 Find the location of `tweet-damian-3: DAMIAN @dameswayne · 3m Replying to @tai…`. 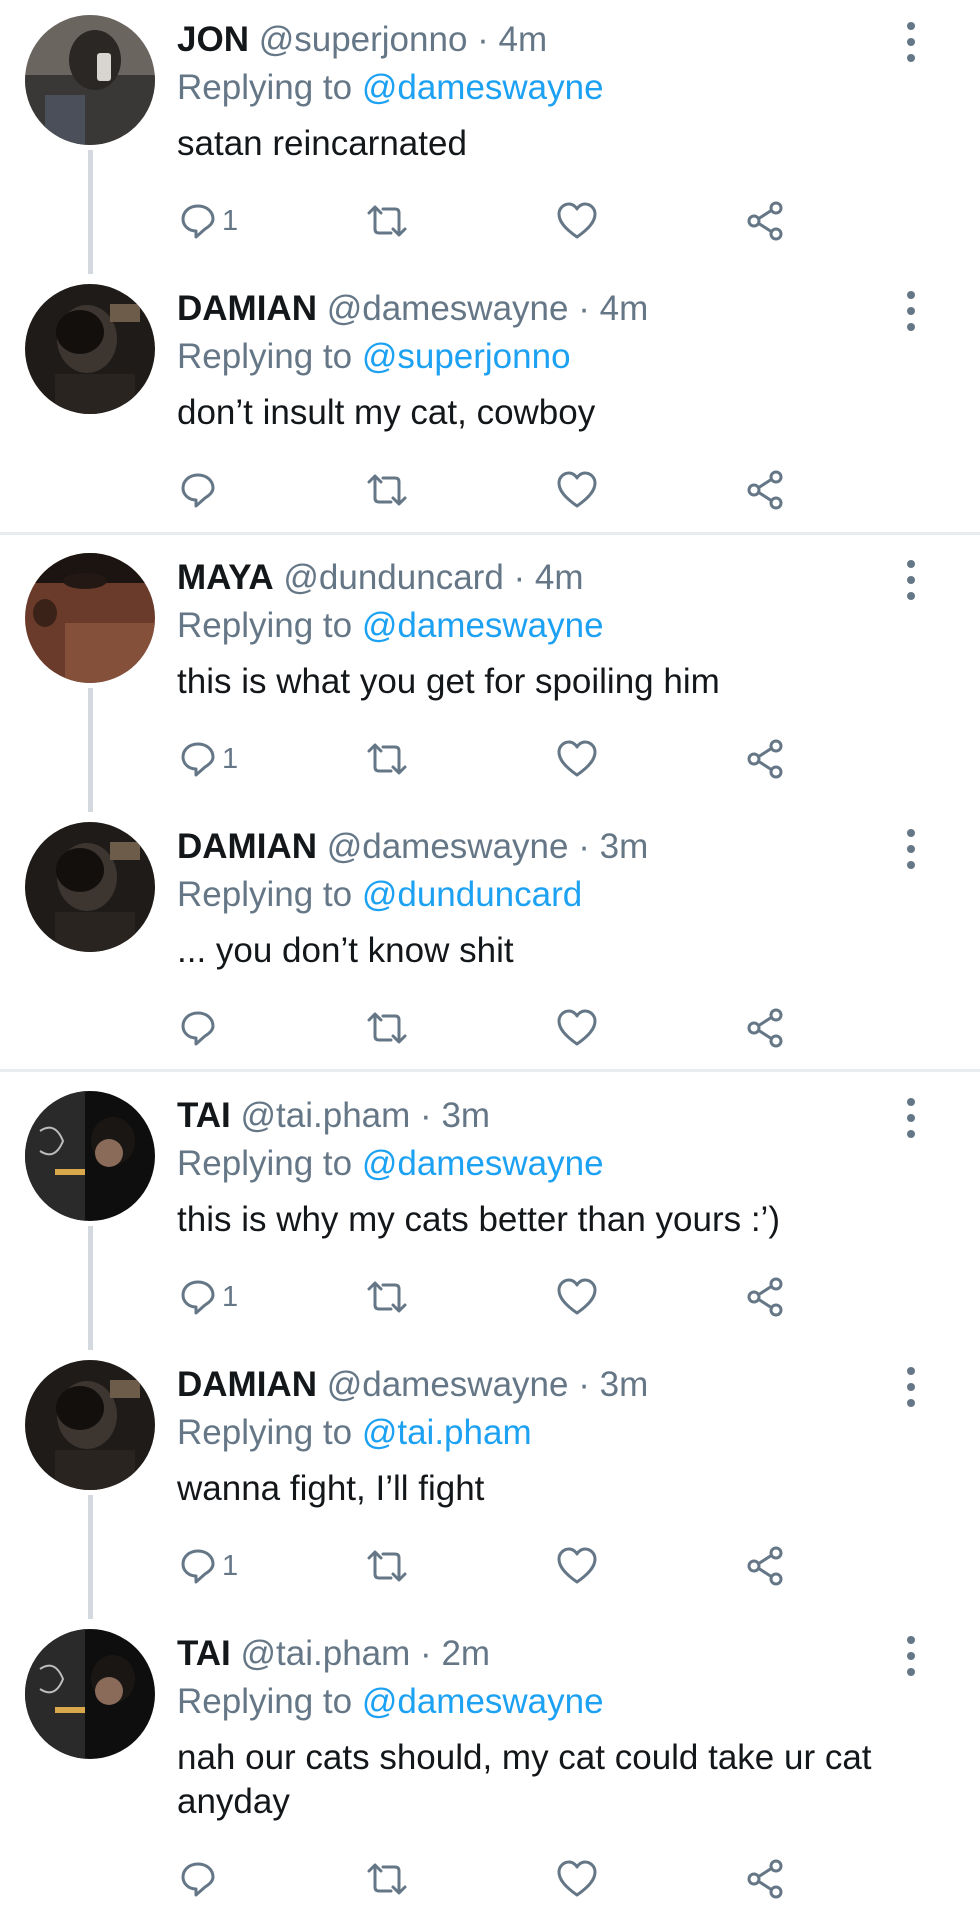

tweet-damian-3: DAMIAN @dameswayne · 3m Replying to @tai… is located at coordinates (490, 1482).